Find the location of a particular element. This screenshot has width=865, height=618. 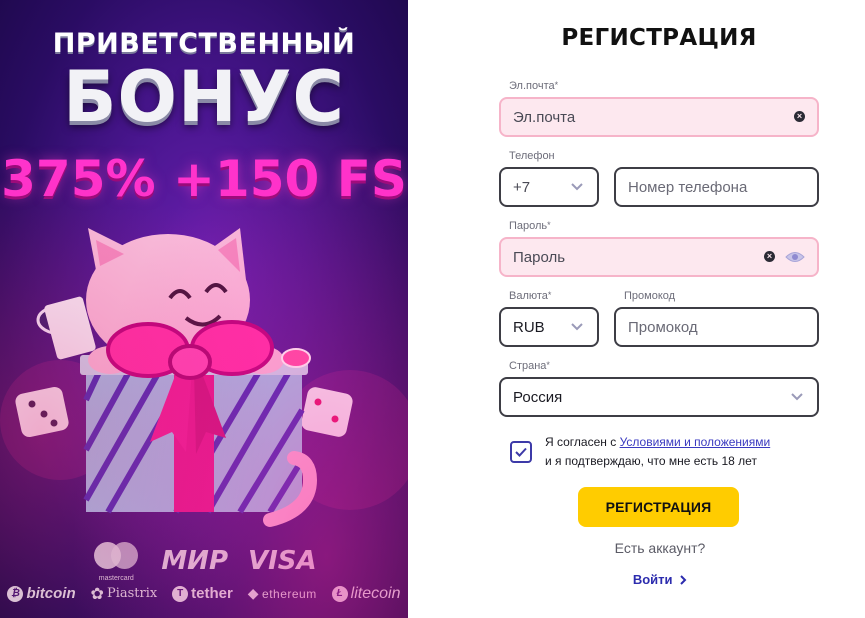

form-title: РЕГИСТРАЦИЯ is located at coordinates (659, 38).